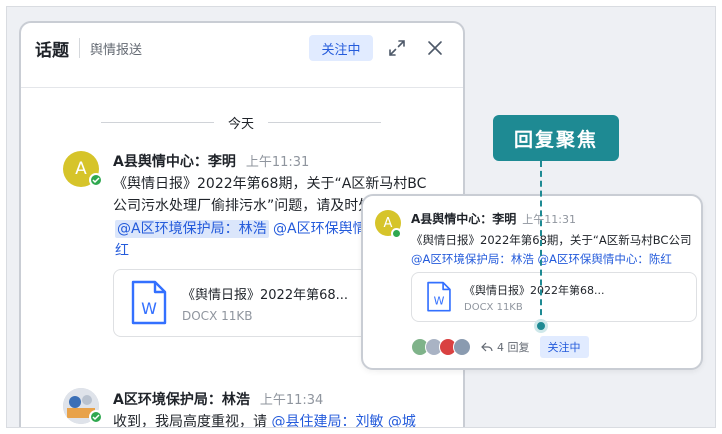 This screenshot has width=722, height=434. I want to click on reply-icon, so click(487, 347).